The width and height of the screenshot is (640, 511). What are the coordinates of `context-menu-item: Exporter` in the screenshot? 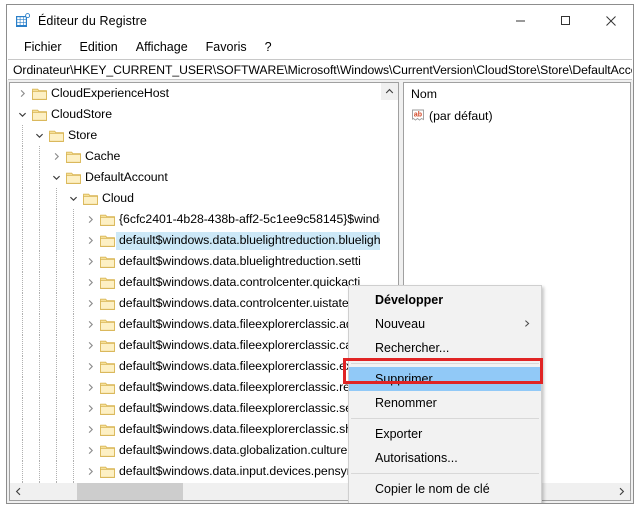 It's located at (445, 434).